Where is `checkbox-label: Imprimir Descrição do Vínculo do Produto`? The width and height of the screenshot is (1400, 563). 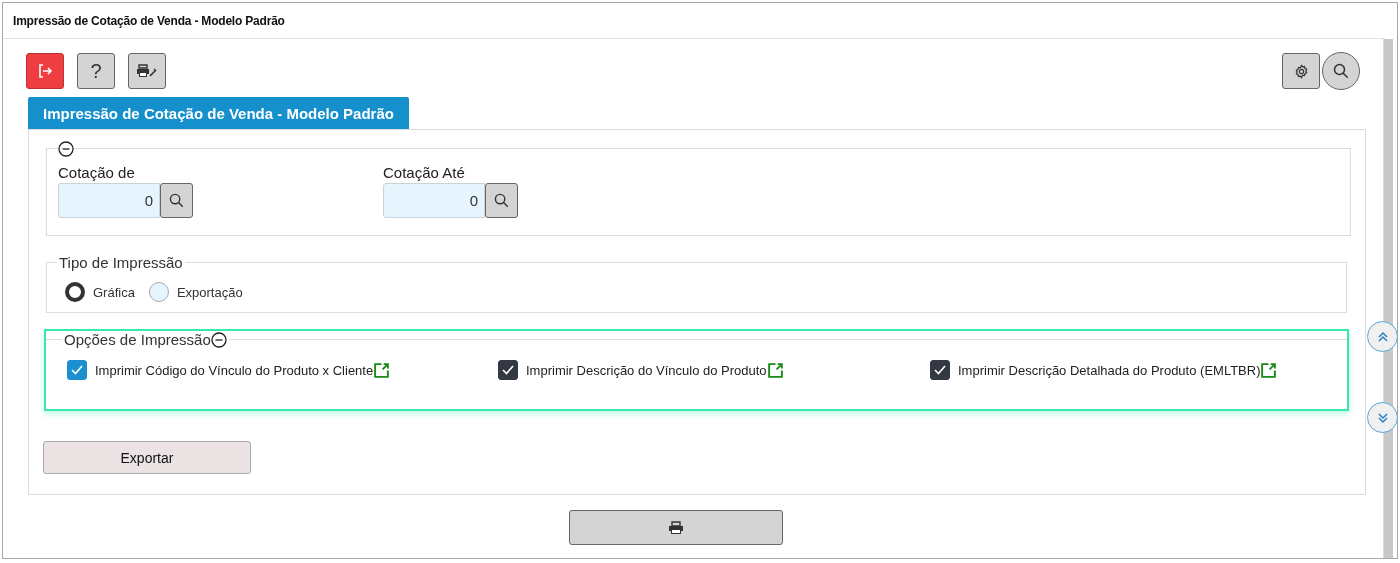 checkbox-label: Imprimir Descrição do Vínculo do Produto is located at coordinates (646, 370).